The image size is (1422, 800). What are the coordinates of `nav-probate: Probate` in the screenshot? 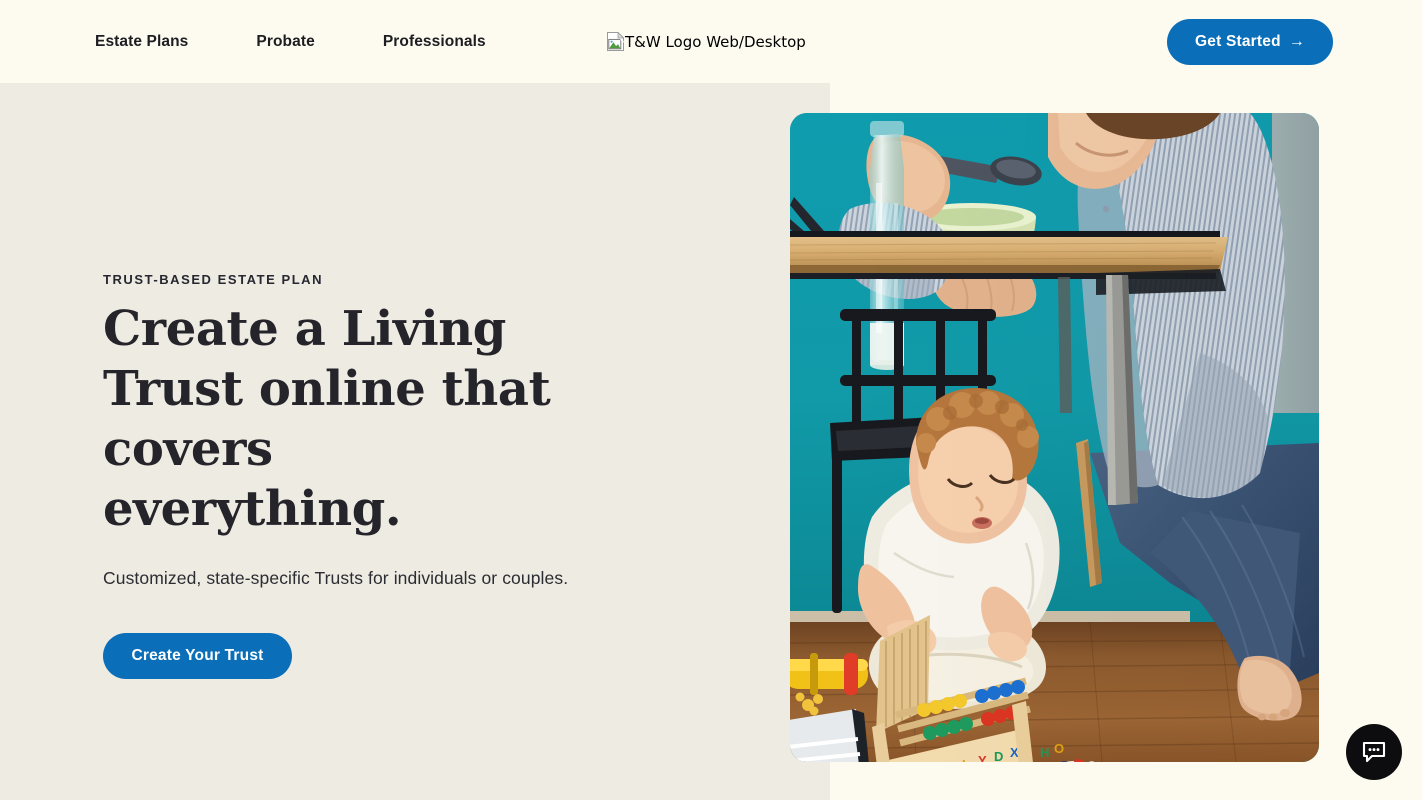 It's located at (285, 42).